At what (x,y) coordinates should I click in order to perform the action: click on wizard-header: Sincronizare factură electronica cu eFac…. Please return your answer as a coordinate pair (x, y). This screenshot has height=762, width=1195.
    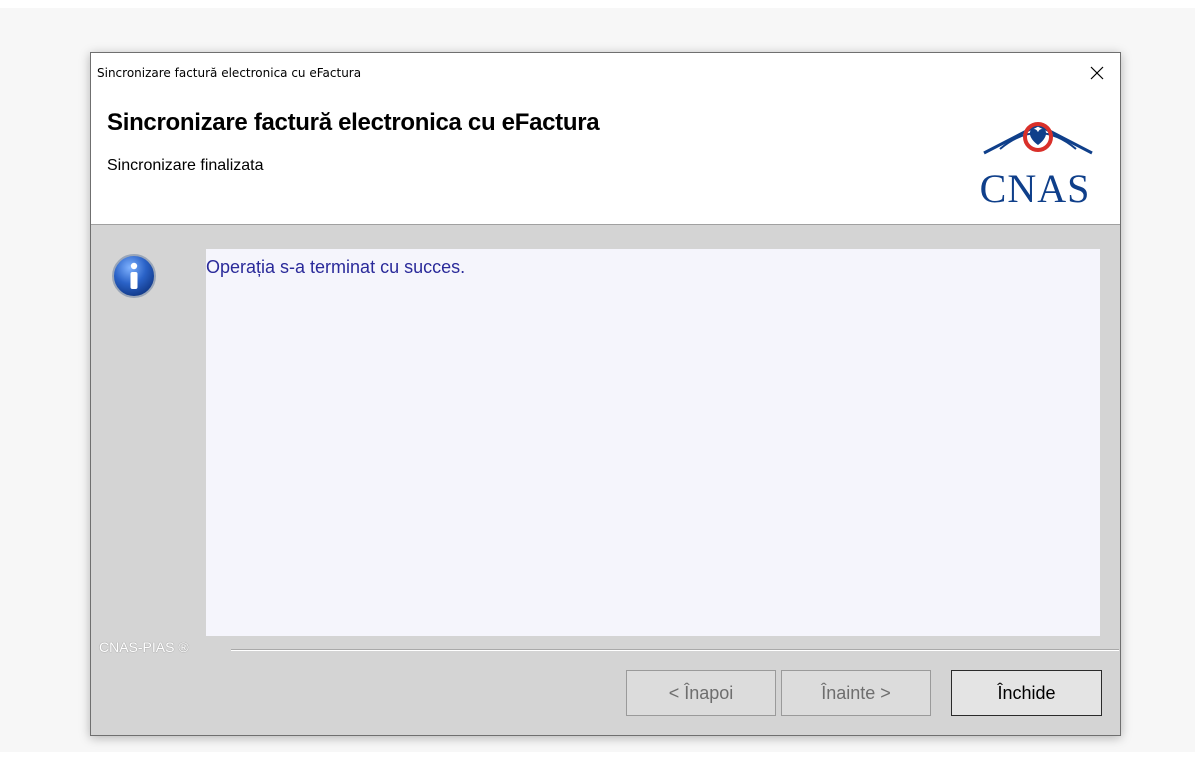
    Looking at the image, I should click on (605, 159).